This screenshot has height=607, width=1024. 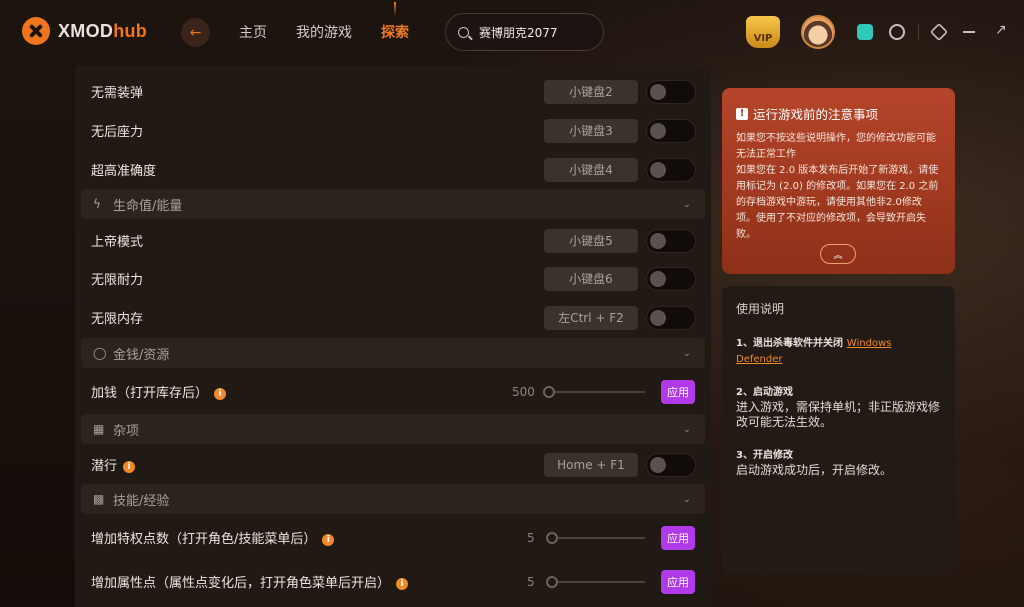 What do you see at coordinates (764, 455) in the screenshot?
I see `step-title: 3、开启修改` at bounding box center [764, 455].